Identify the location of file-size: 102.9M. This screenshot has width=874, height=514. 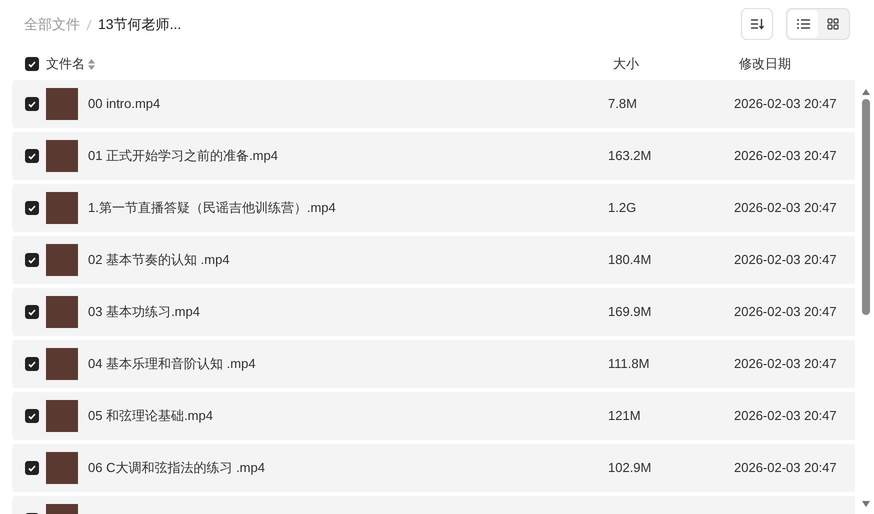
(630, 468).